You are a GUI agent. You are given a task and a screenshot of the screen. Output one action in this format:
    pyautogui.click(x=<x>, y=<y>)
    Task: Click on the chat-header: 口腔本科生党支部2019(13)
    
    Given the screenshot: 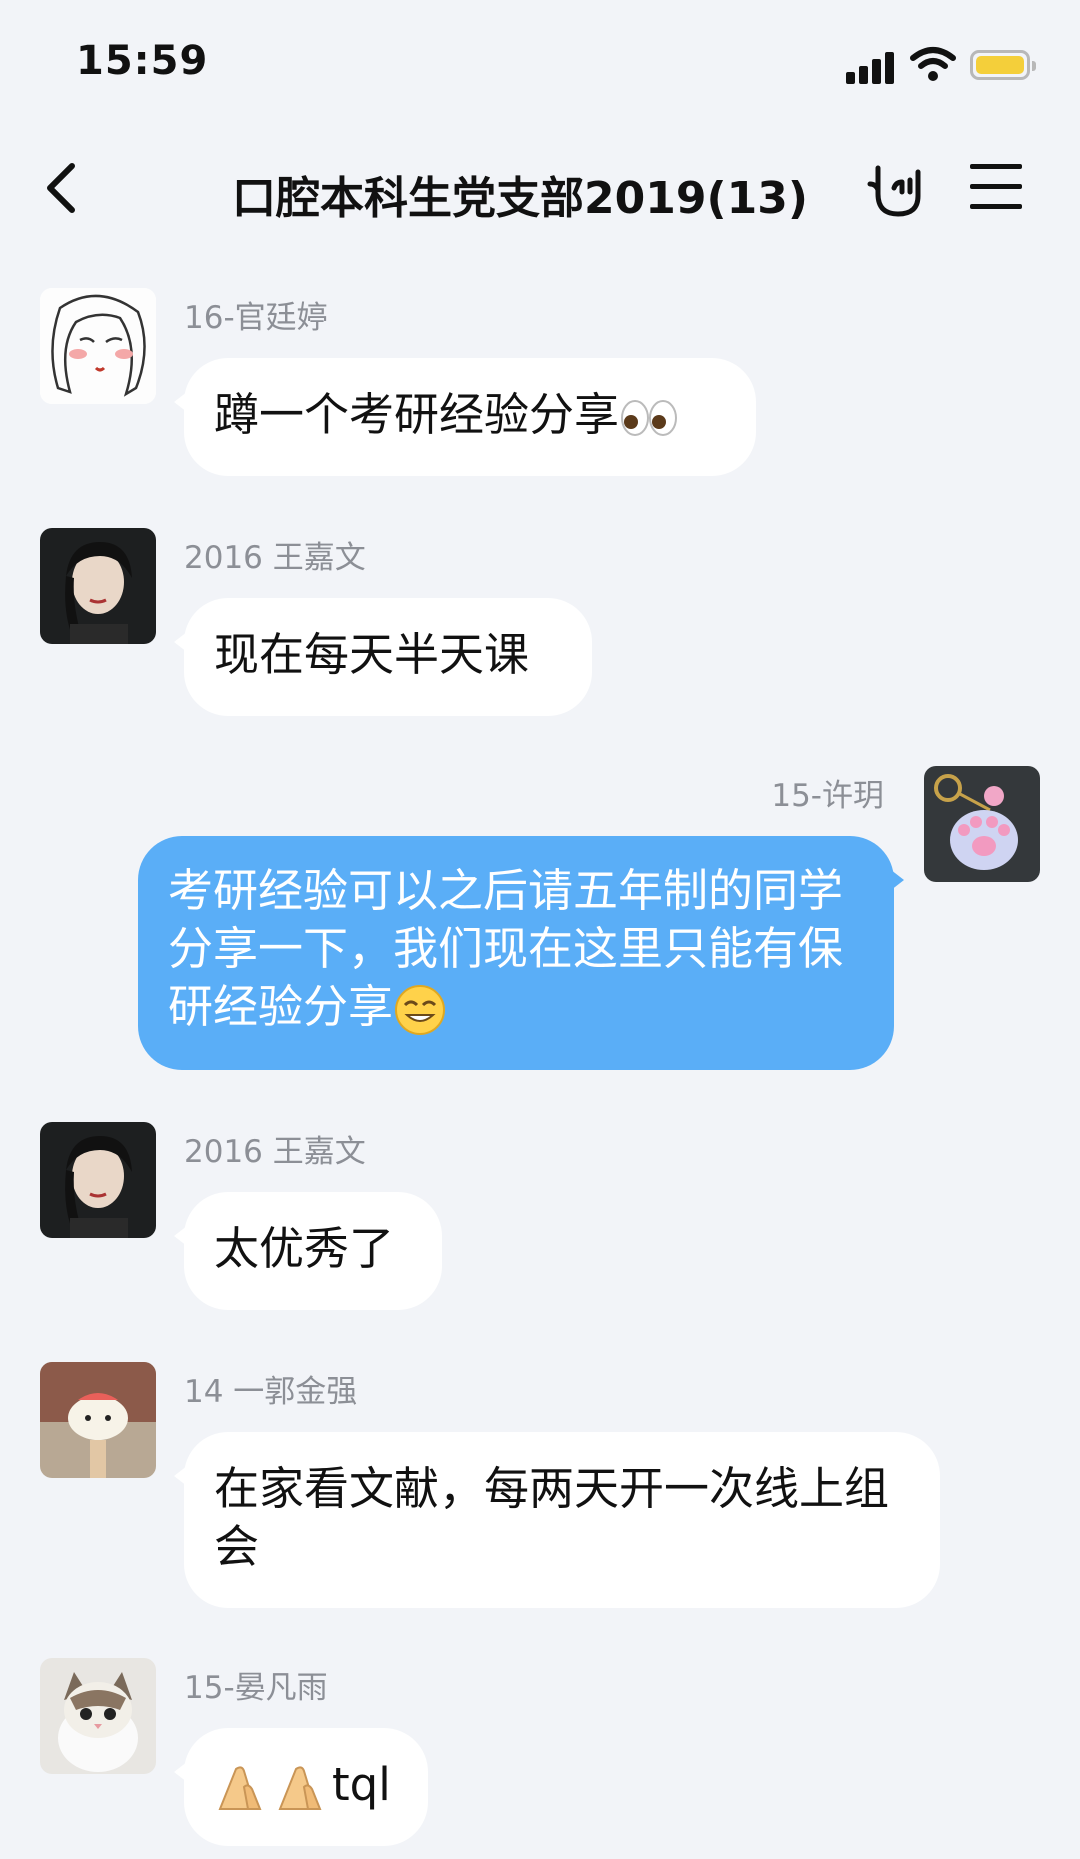 What is the action you would take?
    pyautogui.click(x=540, y=190)
    